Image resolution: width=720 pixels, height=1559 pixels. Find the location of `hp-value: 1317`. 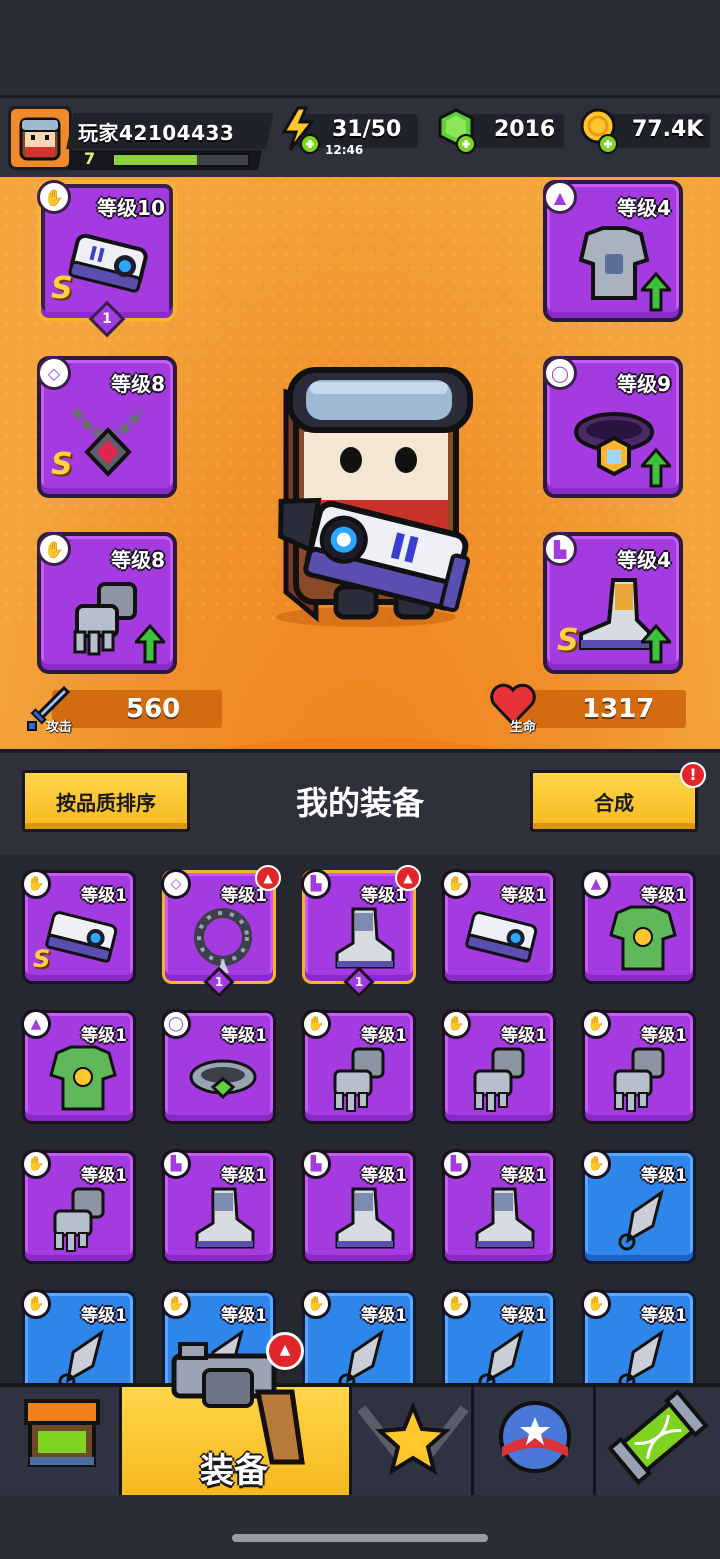

hp-value: 1317 is located at coordinates (618, 709).